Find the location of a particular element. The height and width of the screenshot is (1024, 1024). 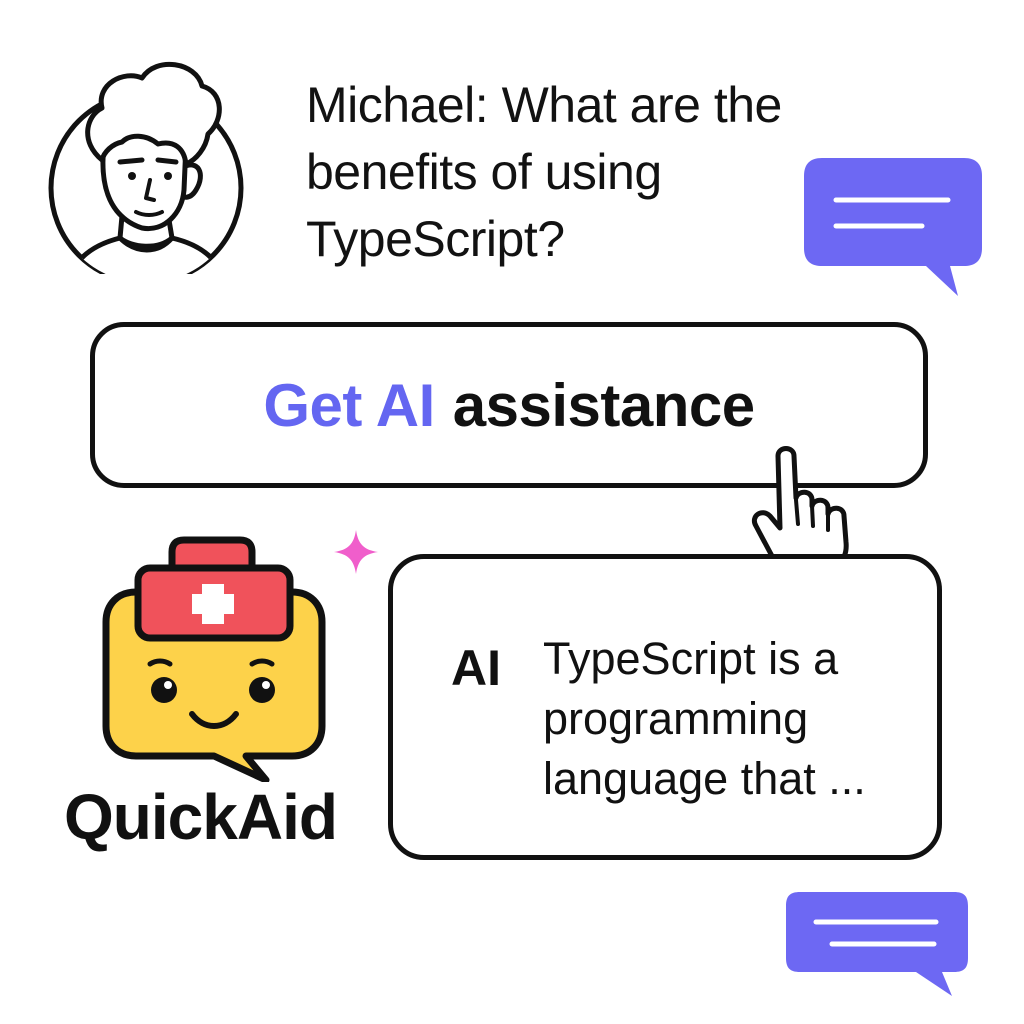

question-line-2: benefits of using is located at coordinates (484, 172).